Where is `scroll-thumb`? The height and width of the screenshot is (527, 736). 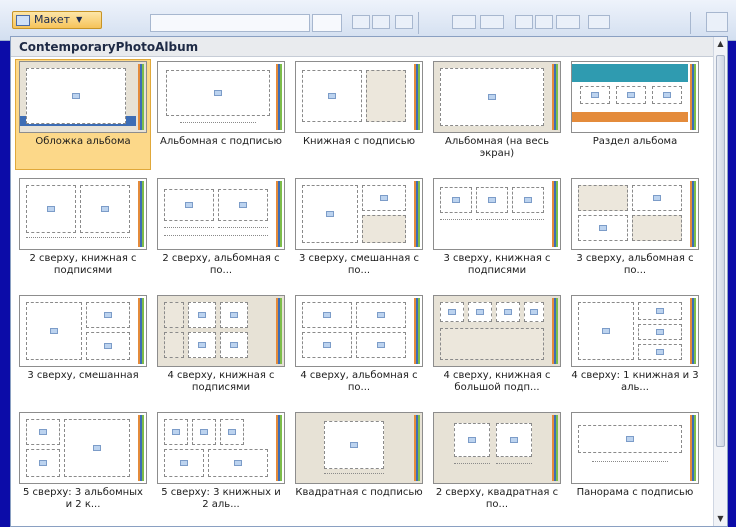 scroll-thumb is located at coordinates (720, 251).